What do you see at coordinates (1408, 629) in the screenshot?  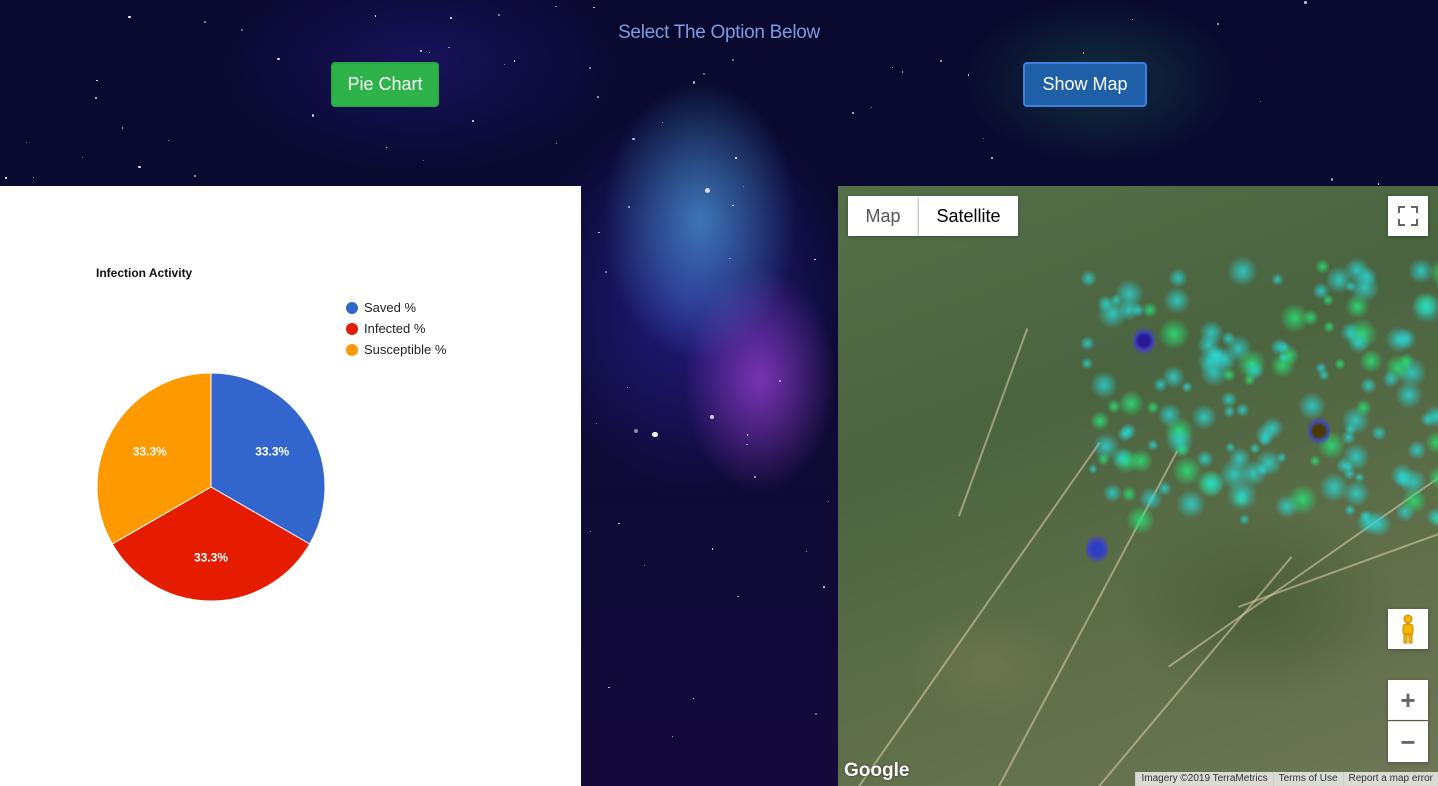 I see `pegman-icon` at bounding box center [1408, 629].